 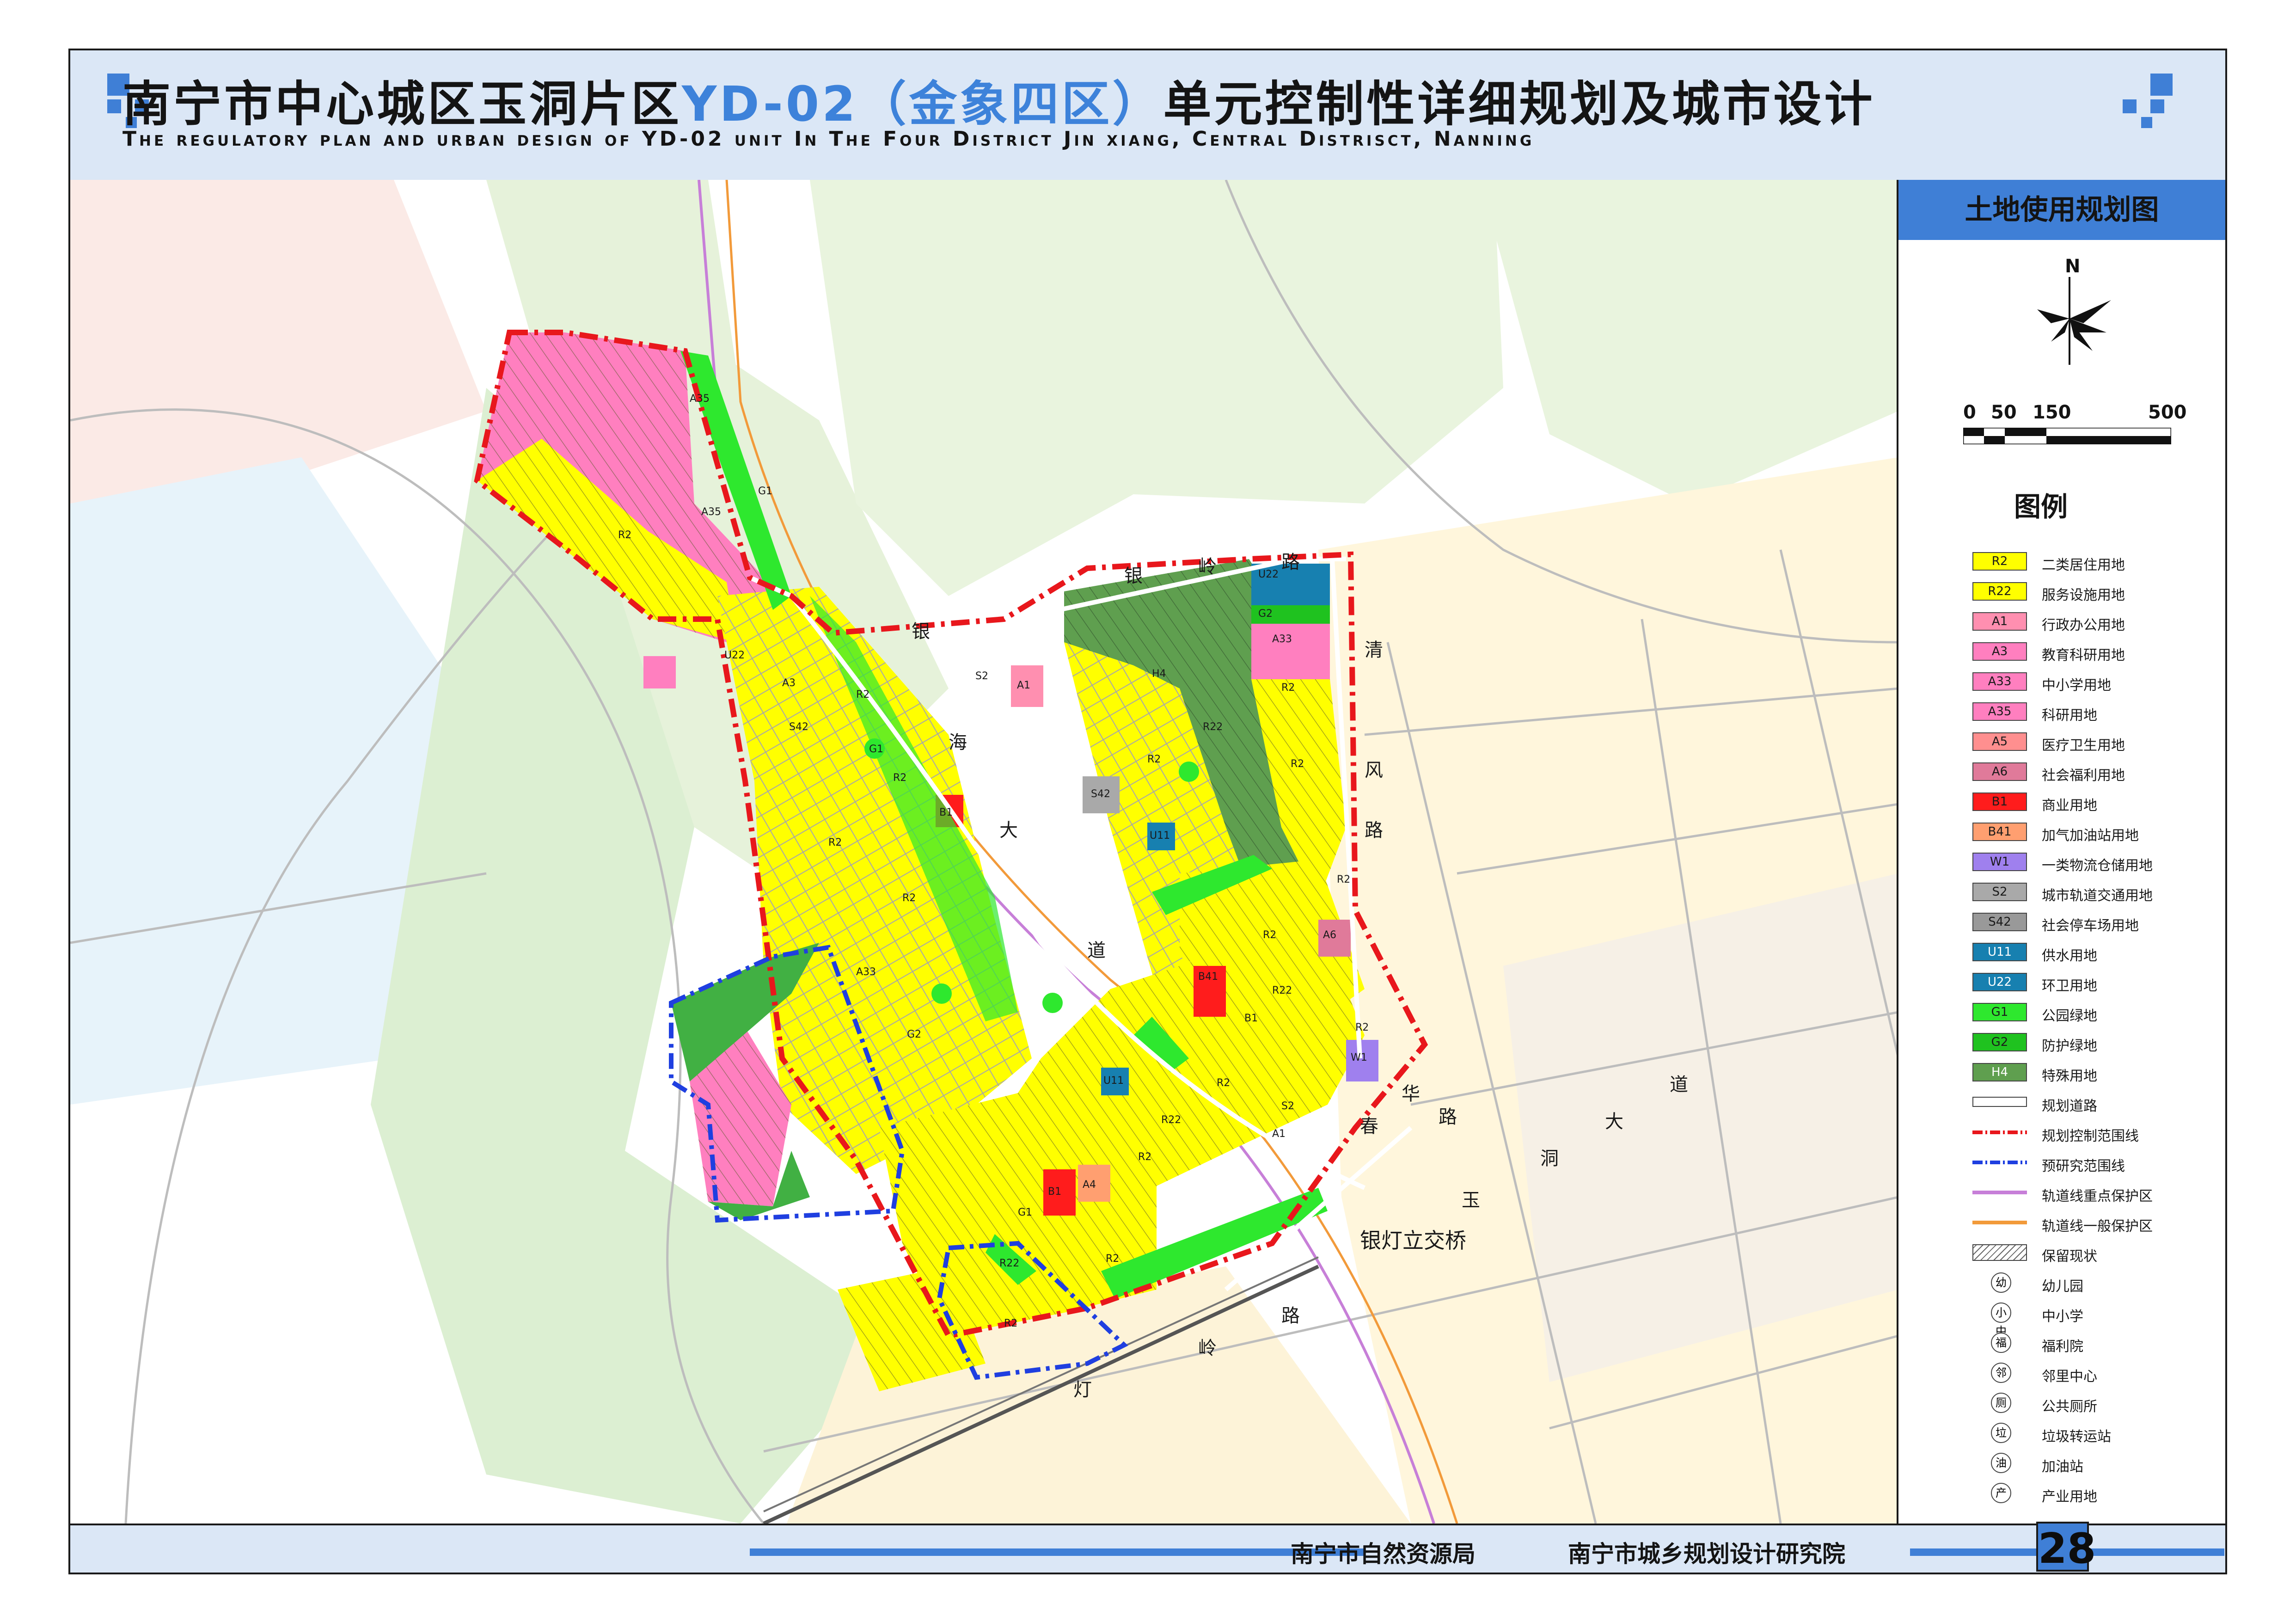 I want to click on legend-symbol-icon: 垃, so click(x=2001, y=1433).